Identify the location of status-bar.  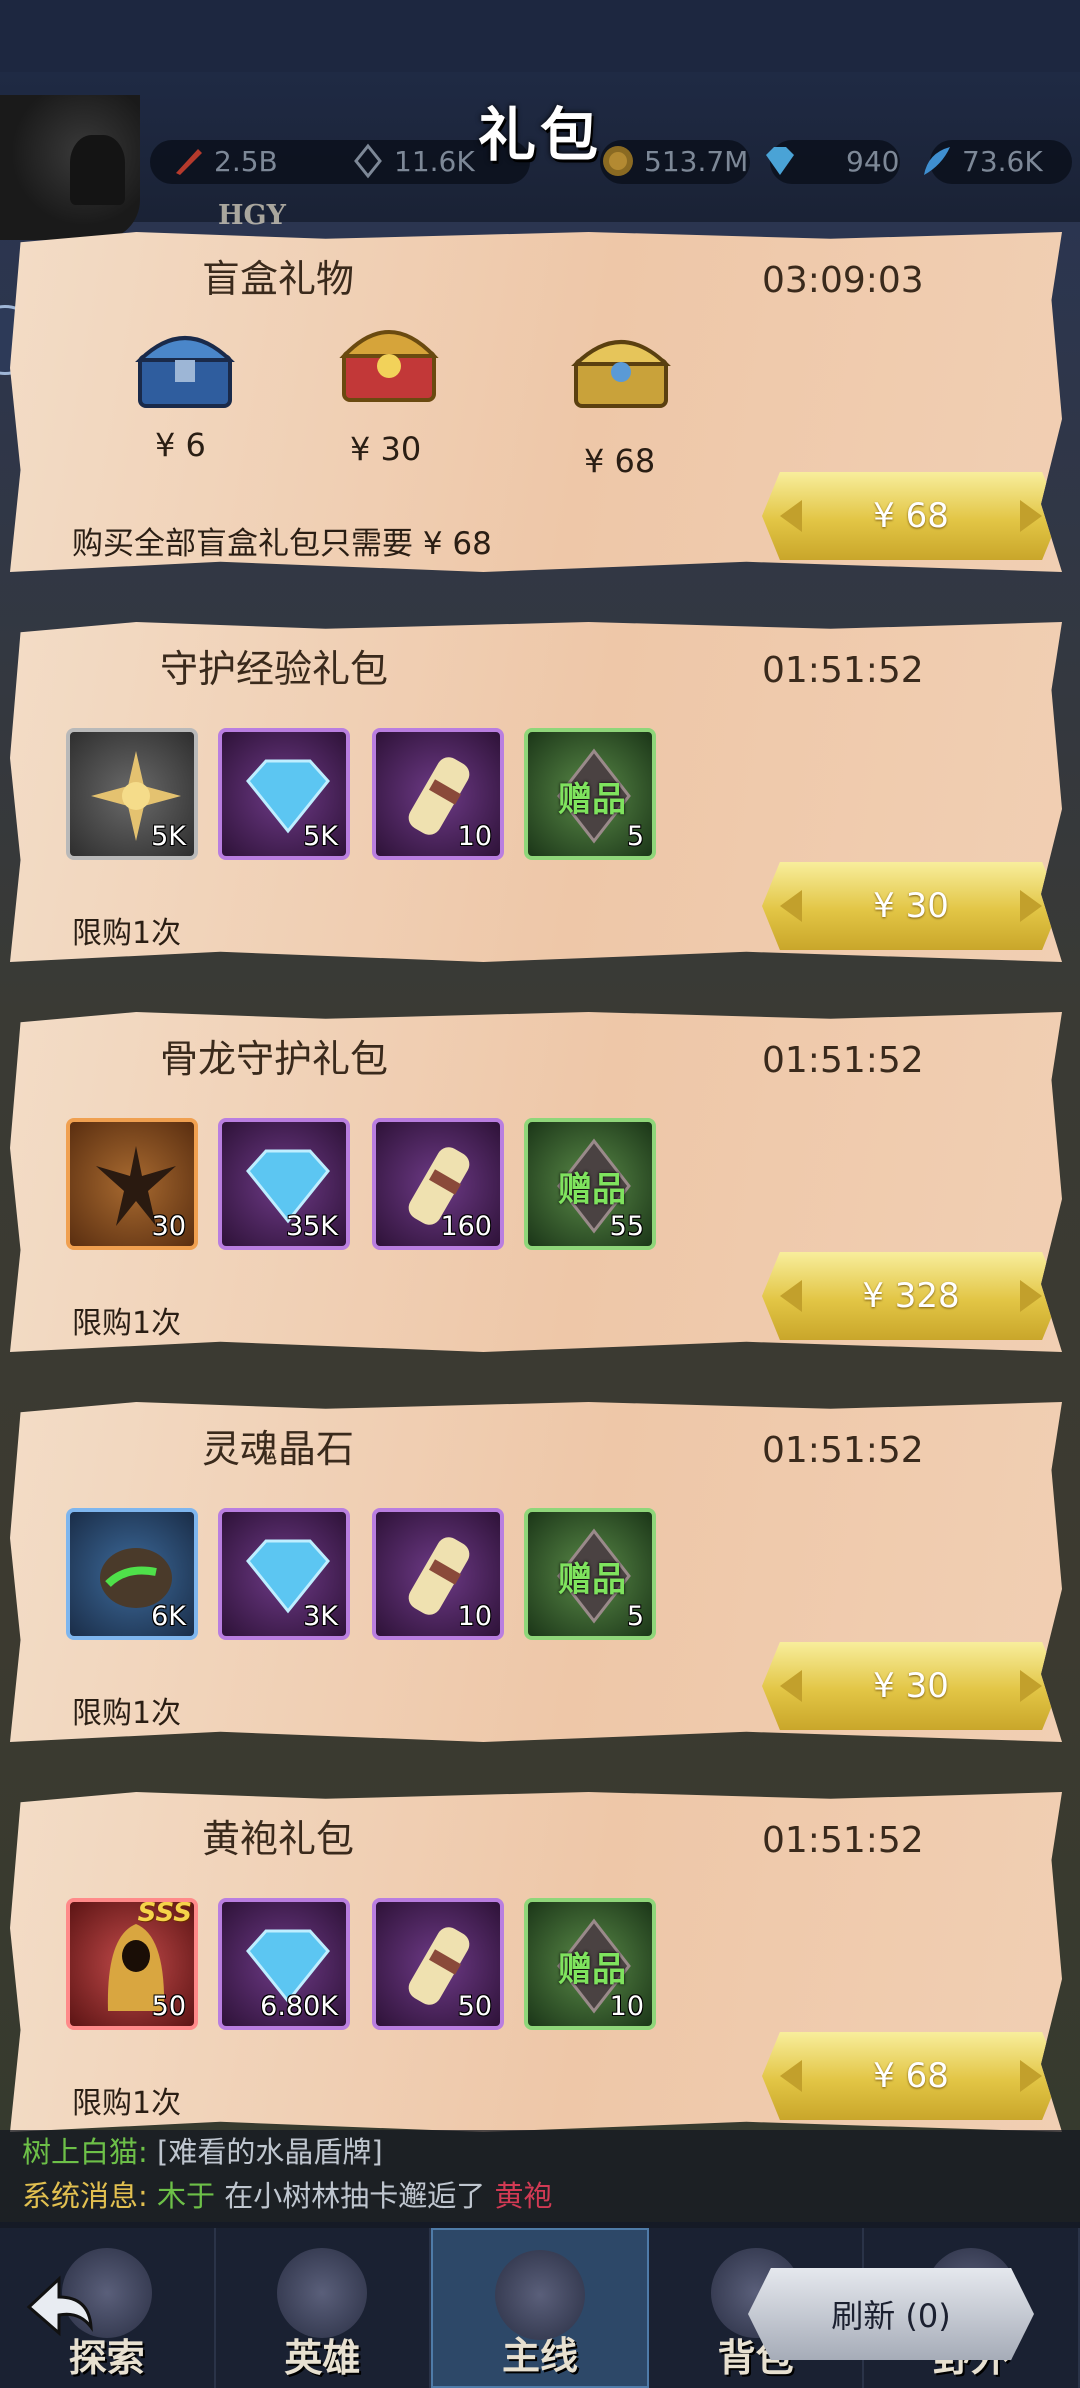
(540, 36).